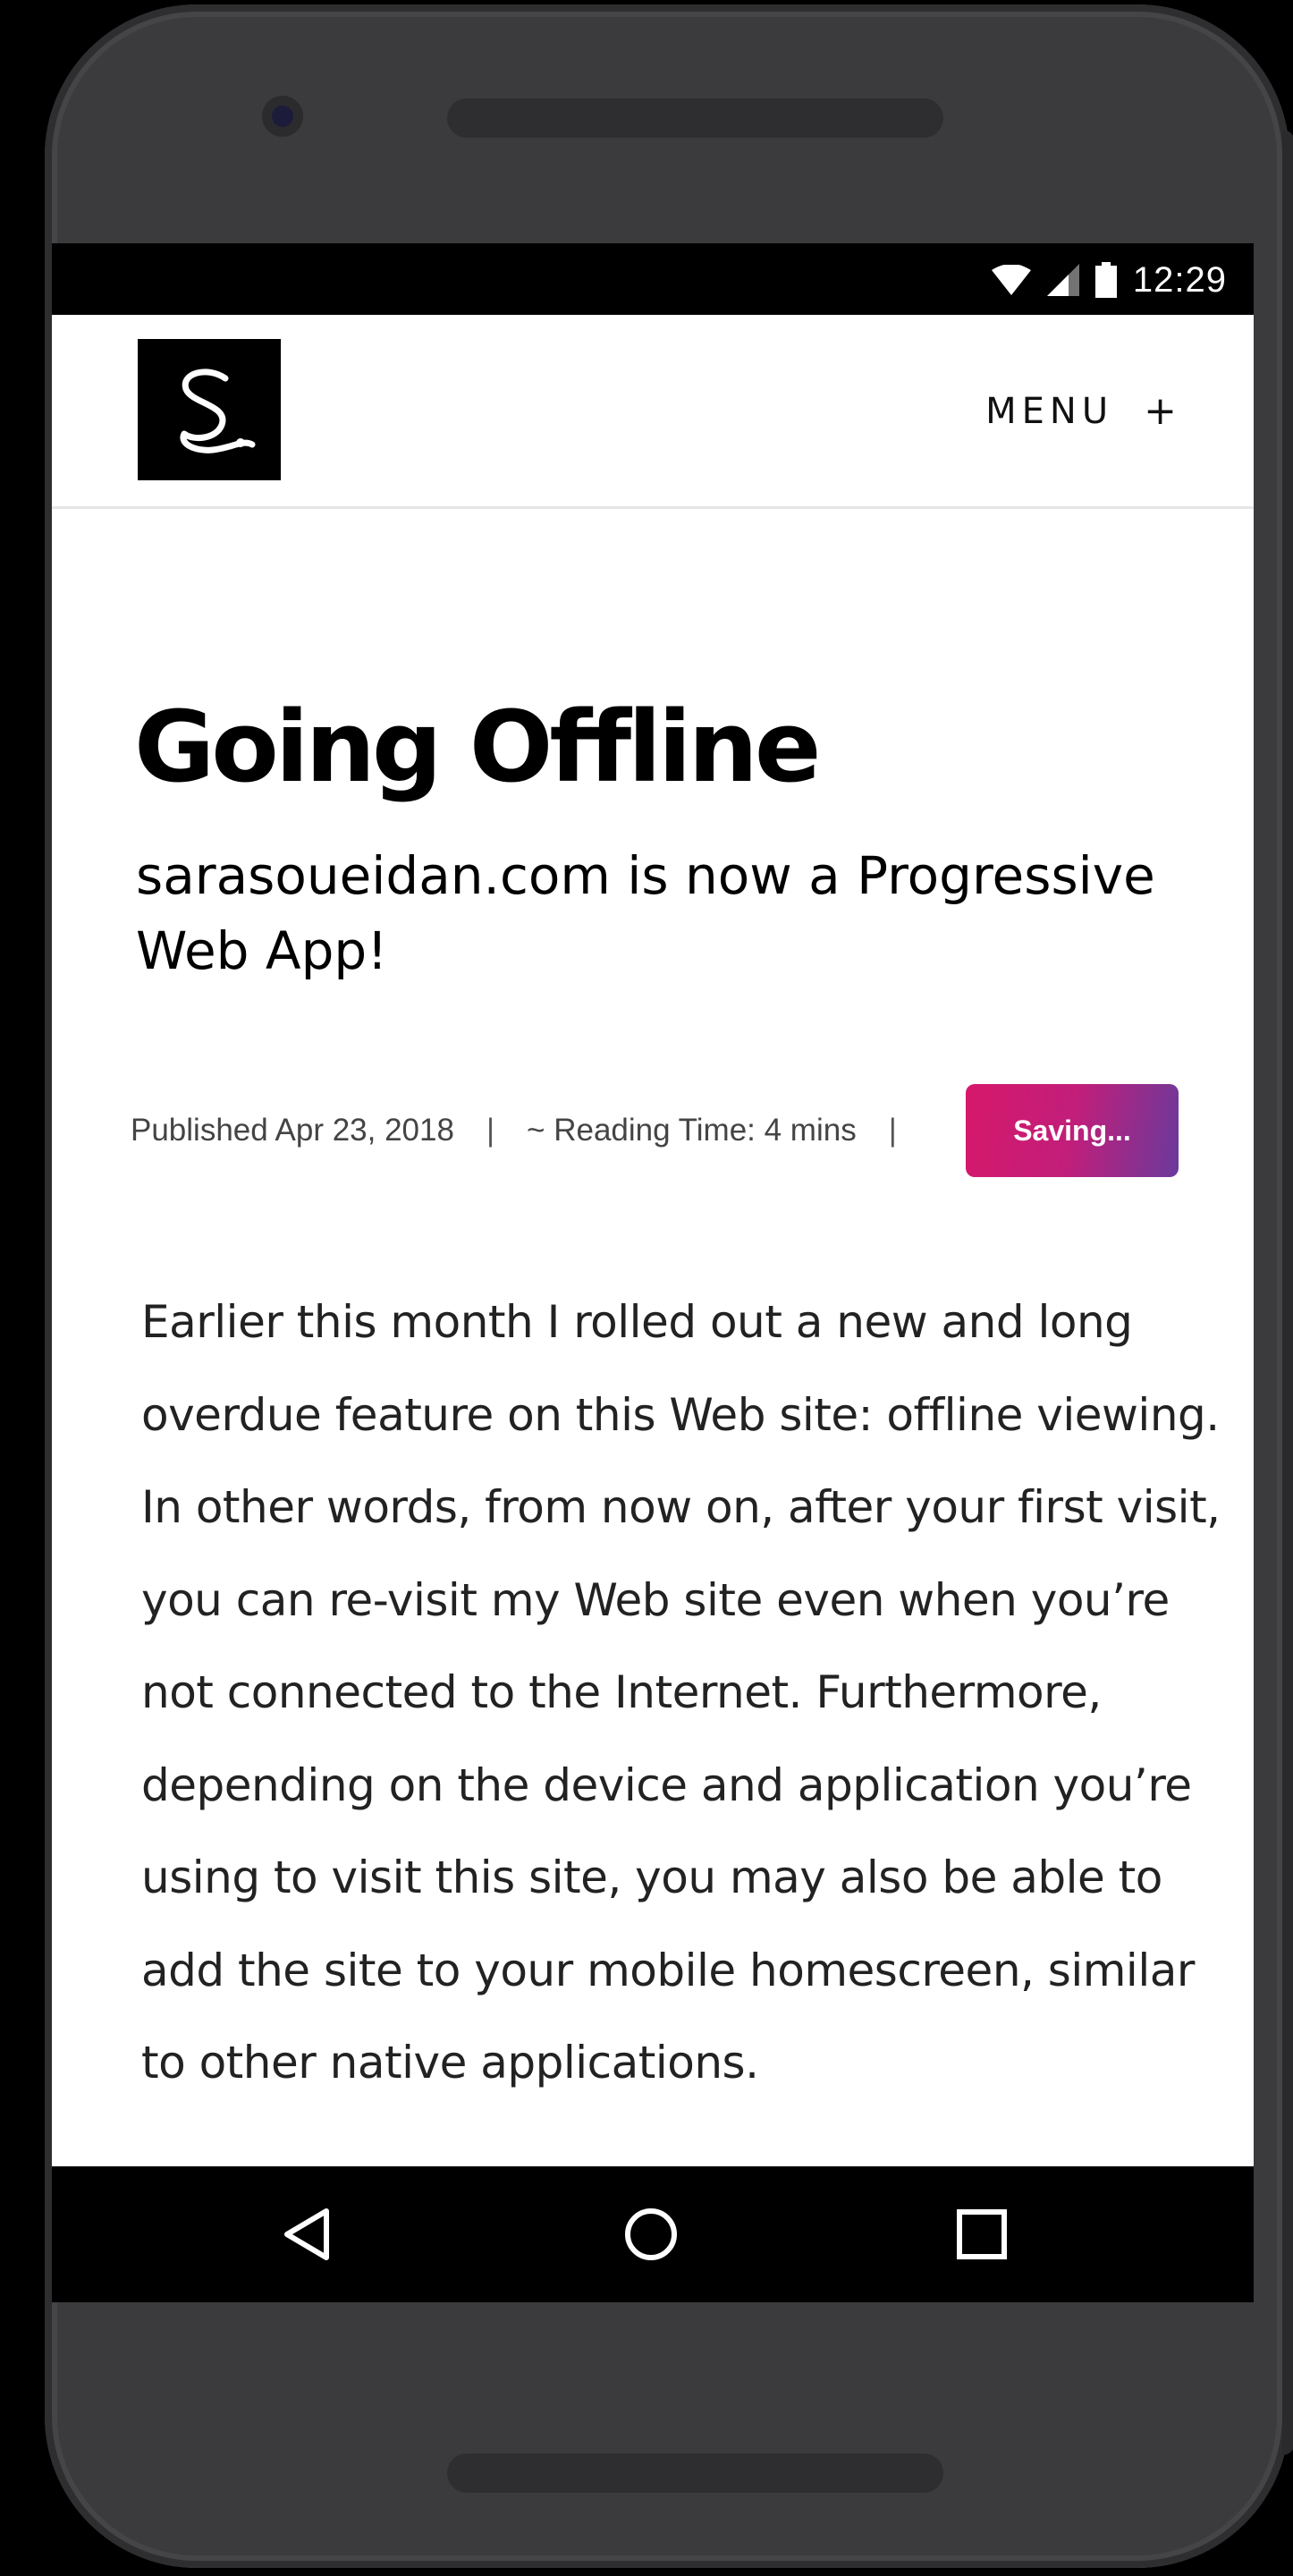 The height and width of the screenshot is (2576, 1293). Describe the element at coordinates (692, 1130) in the screenshot. I see `reading-time: ~ Reading Time: 4 mins` at that location.